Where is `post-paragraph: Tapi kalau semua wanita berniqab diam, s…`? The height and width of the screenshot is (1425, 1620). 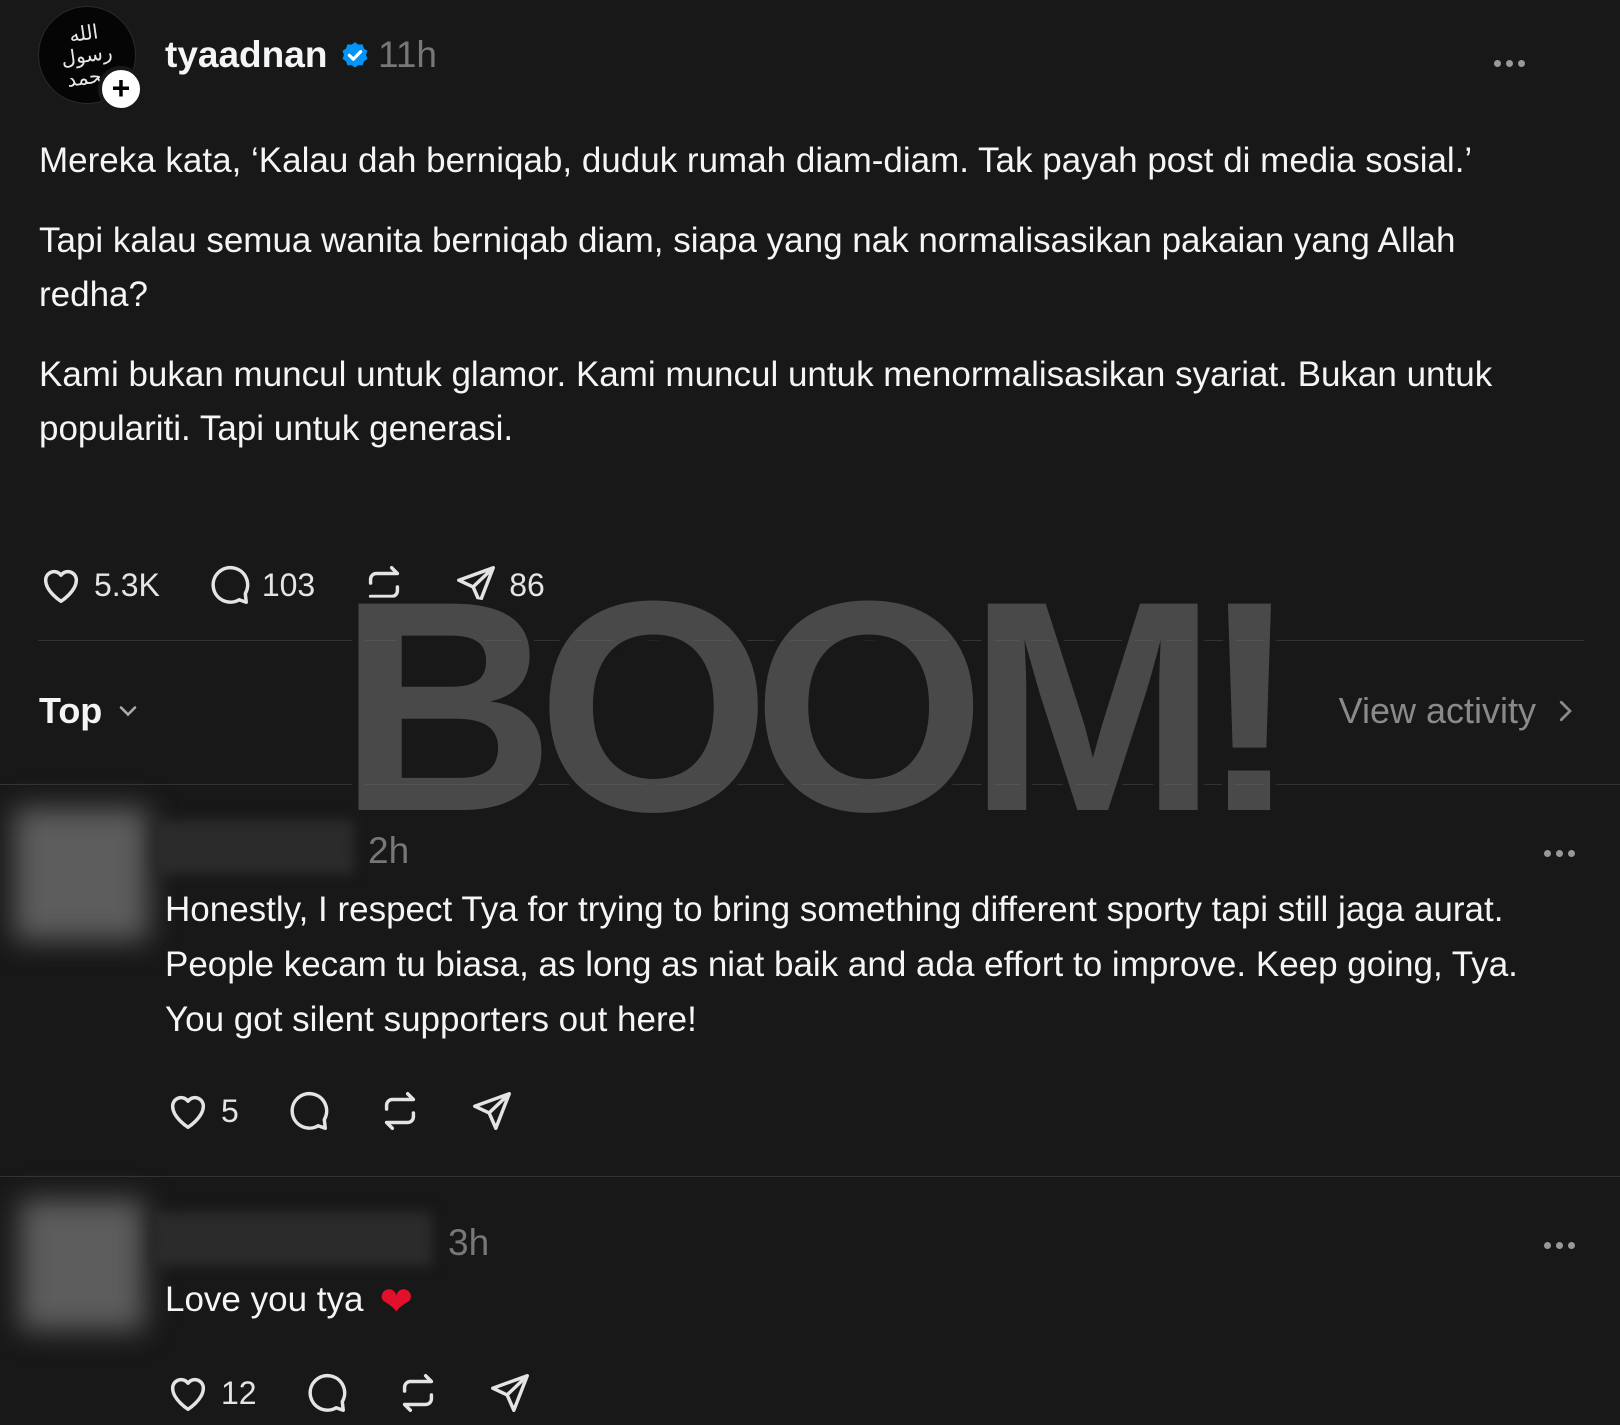 post-paragraph: Tapi kalau semua wanita berniqab diam, s… is located at coordinates (747, 267).